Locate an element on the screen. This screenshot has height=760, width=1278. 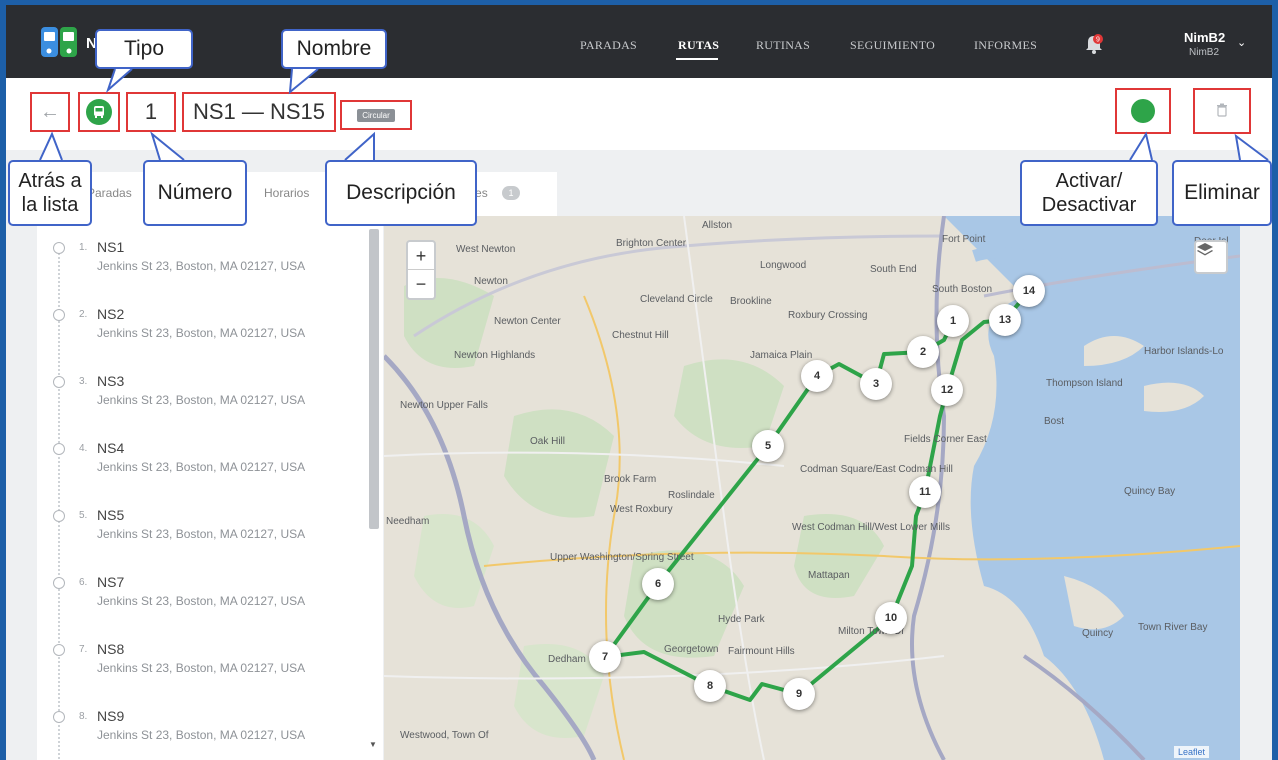
map-attribution: Leaflet is located at coordinates (1192, 752).